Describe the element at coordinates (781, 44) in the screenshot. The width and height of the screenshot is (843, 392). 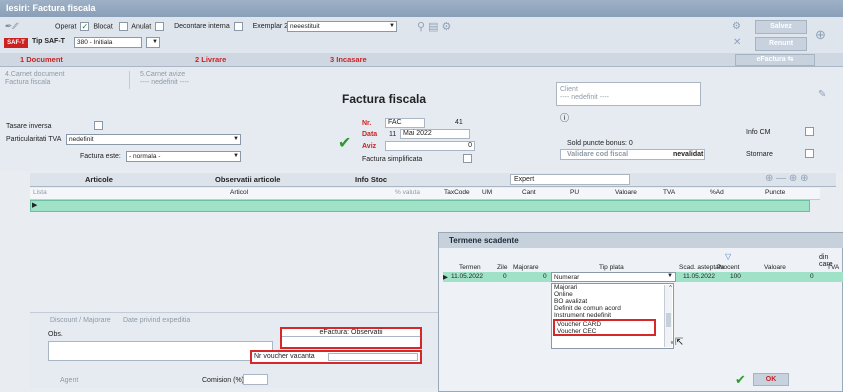
I see `renunt-button: Renunt` at that location.